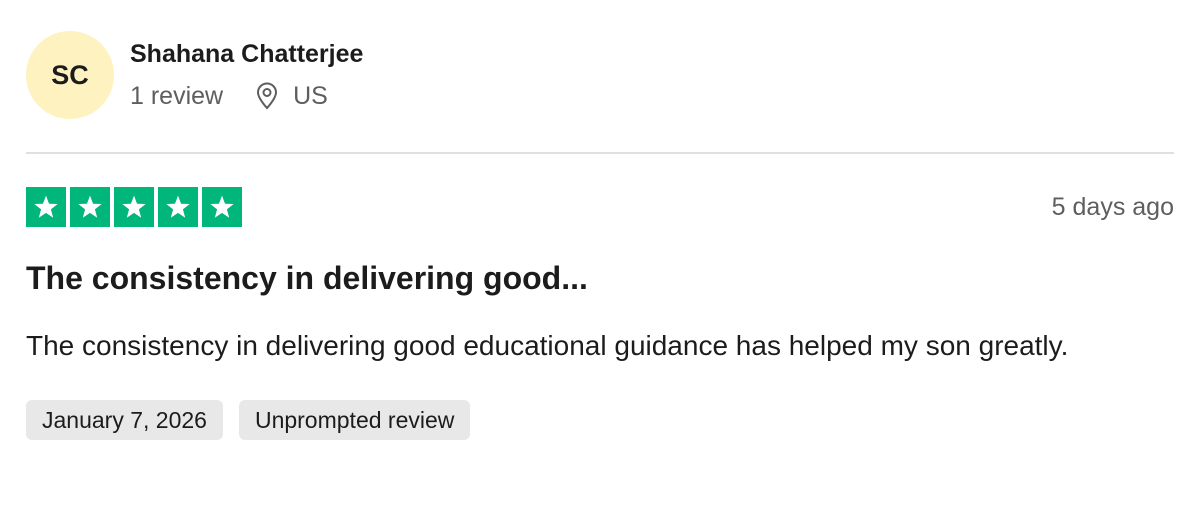 The width and height of the screenshot is (1204, 512). I want to click on rating-row: 5 days ago, so click(600, 207).